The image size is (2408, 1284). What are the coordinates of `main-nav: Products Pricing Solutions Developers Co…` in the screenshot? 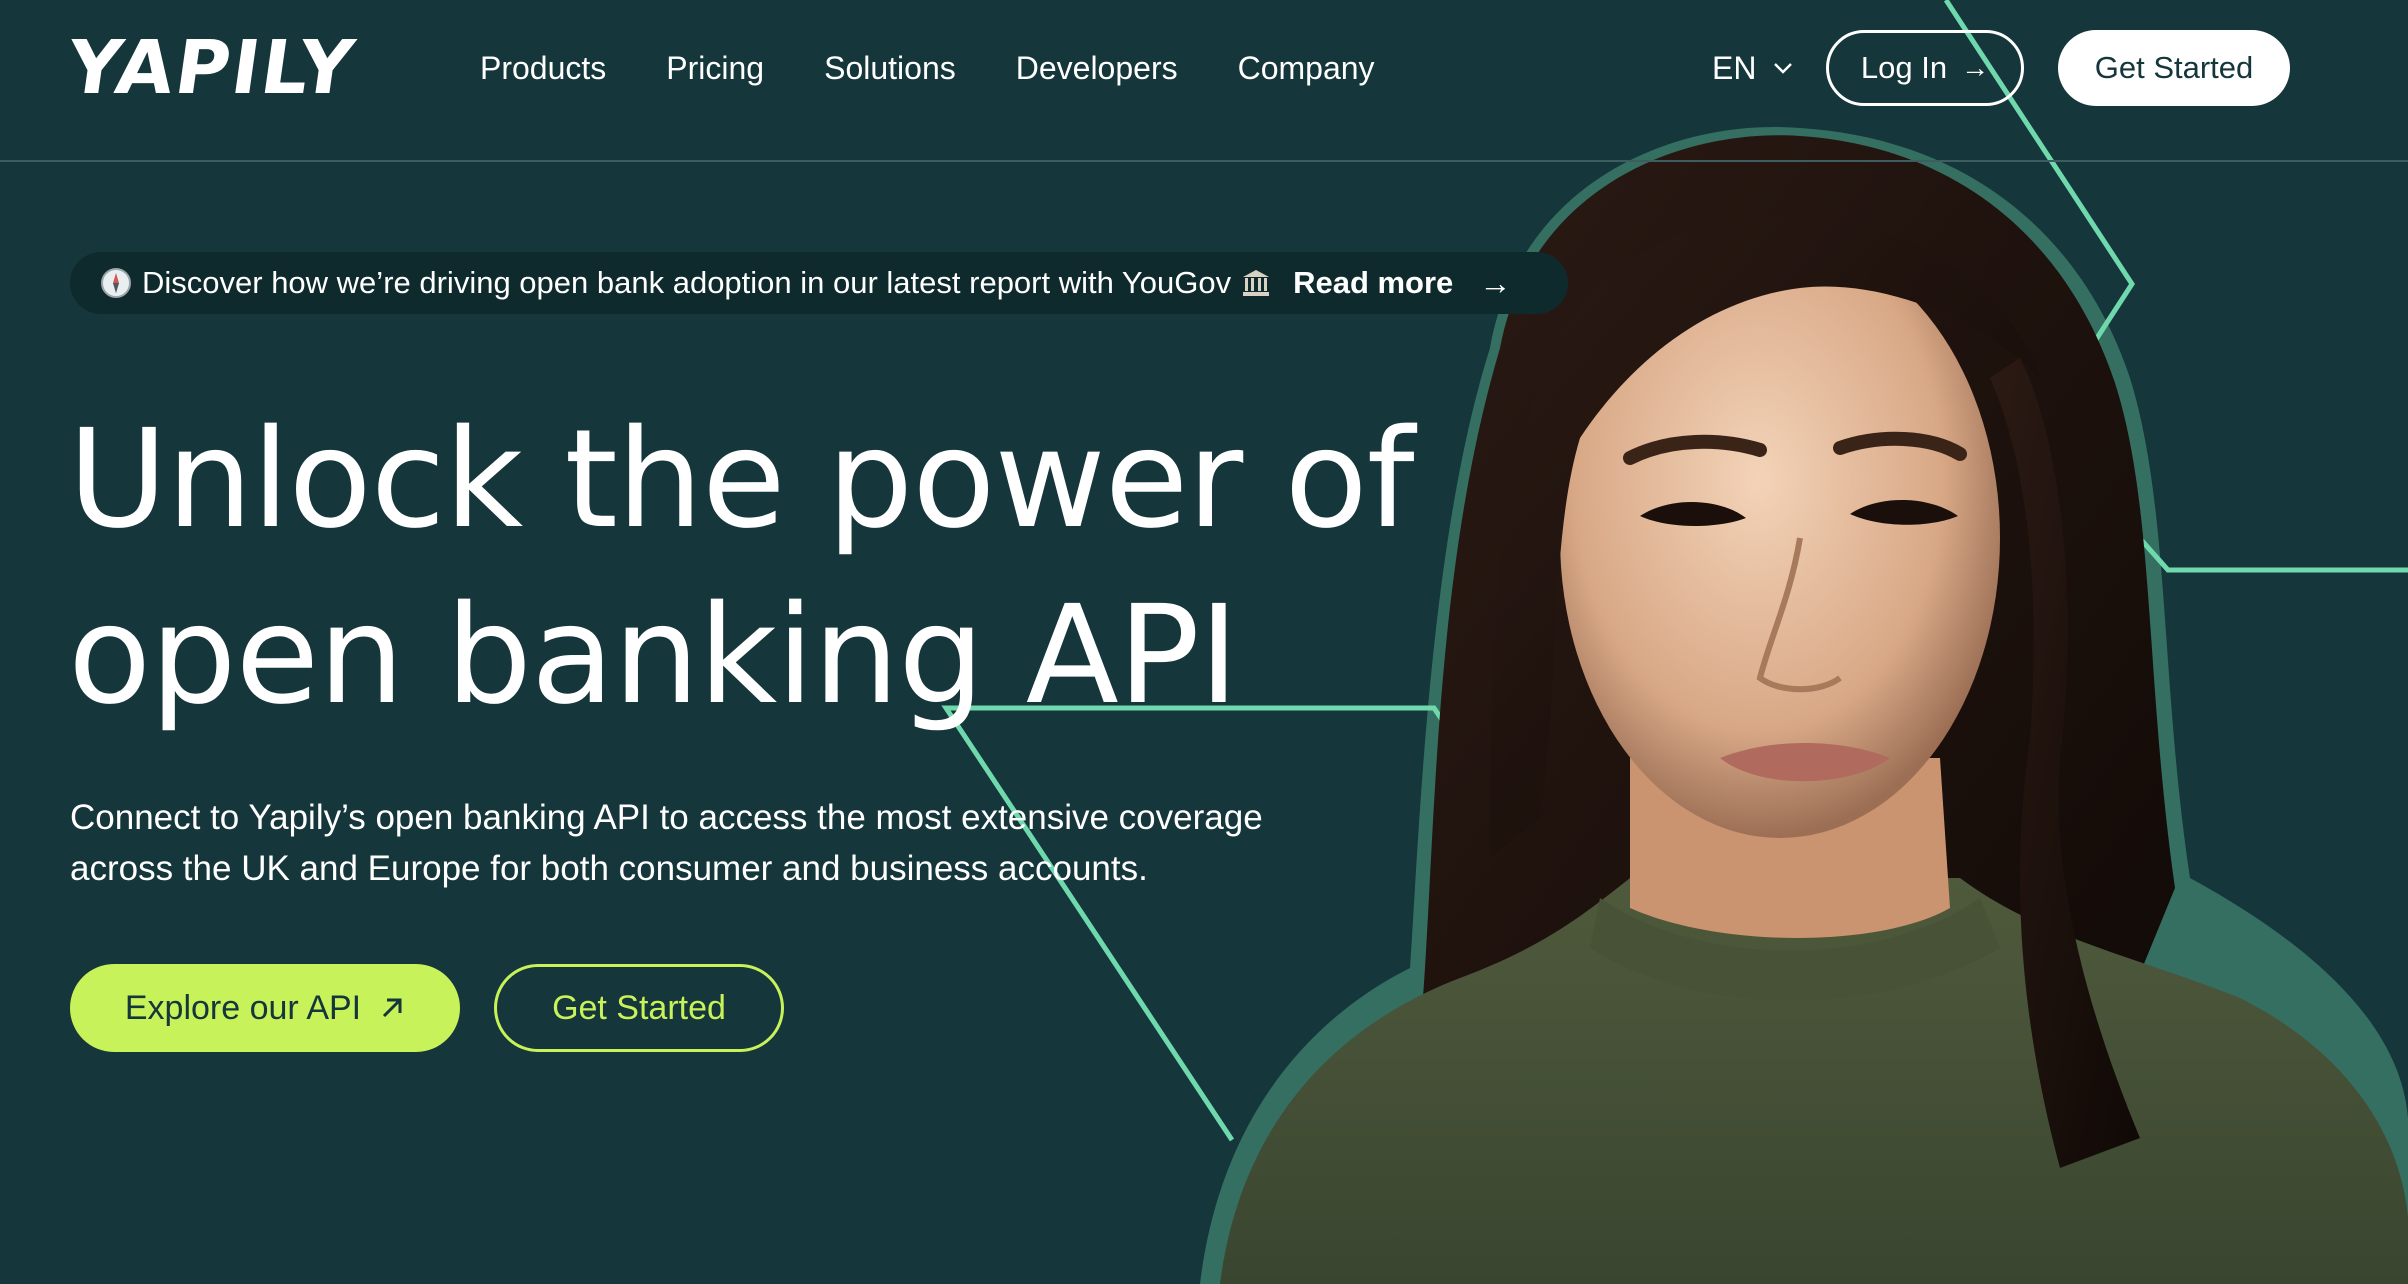 It's located at (957, 68).